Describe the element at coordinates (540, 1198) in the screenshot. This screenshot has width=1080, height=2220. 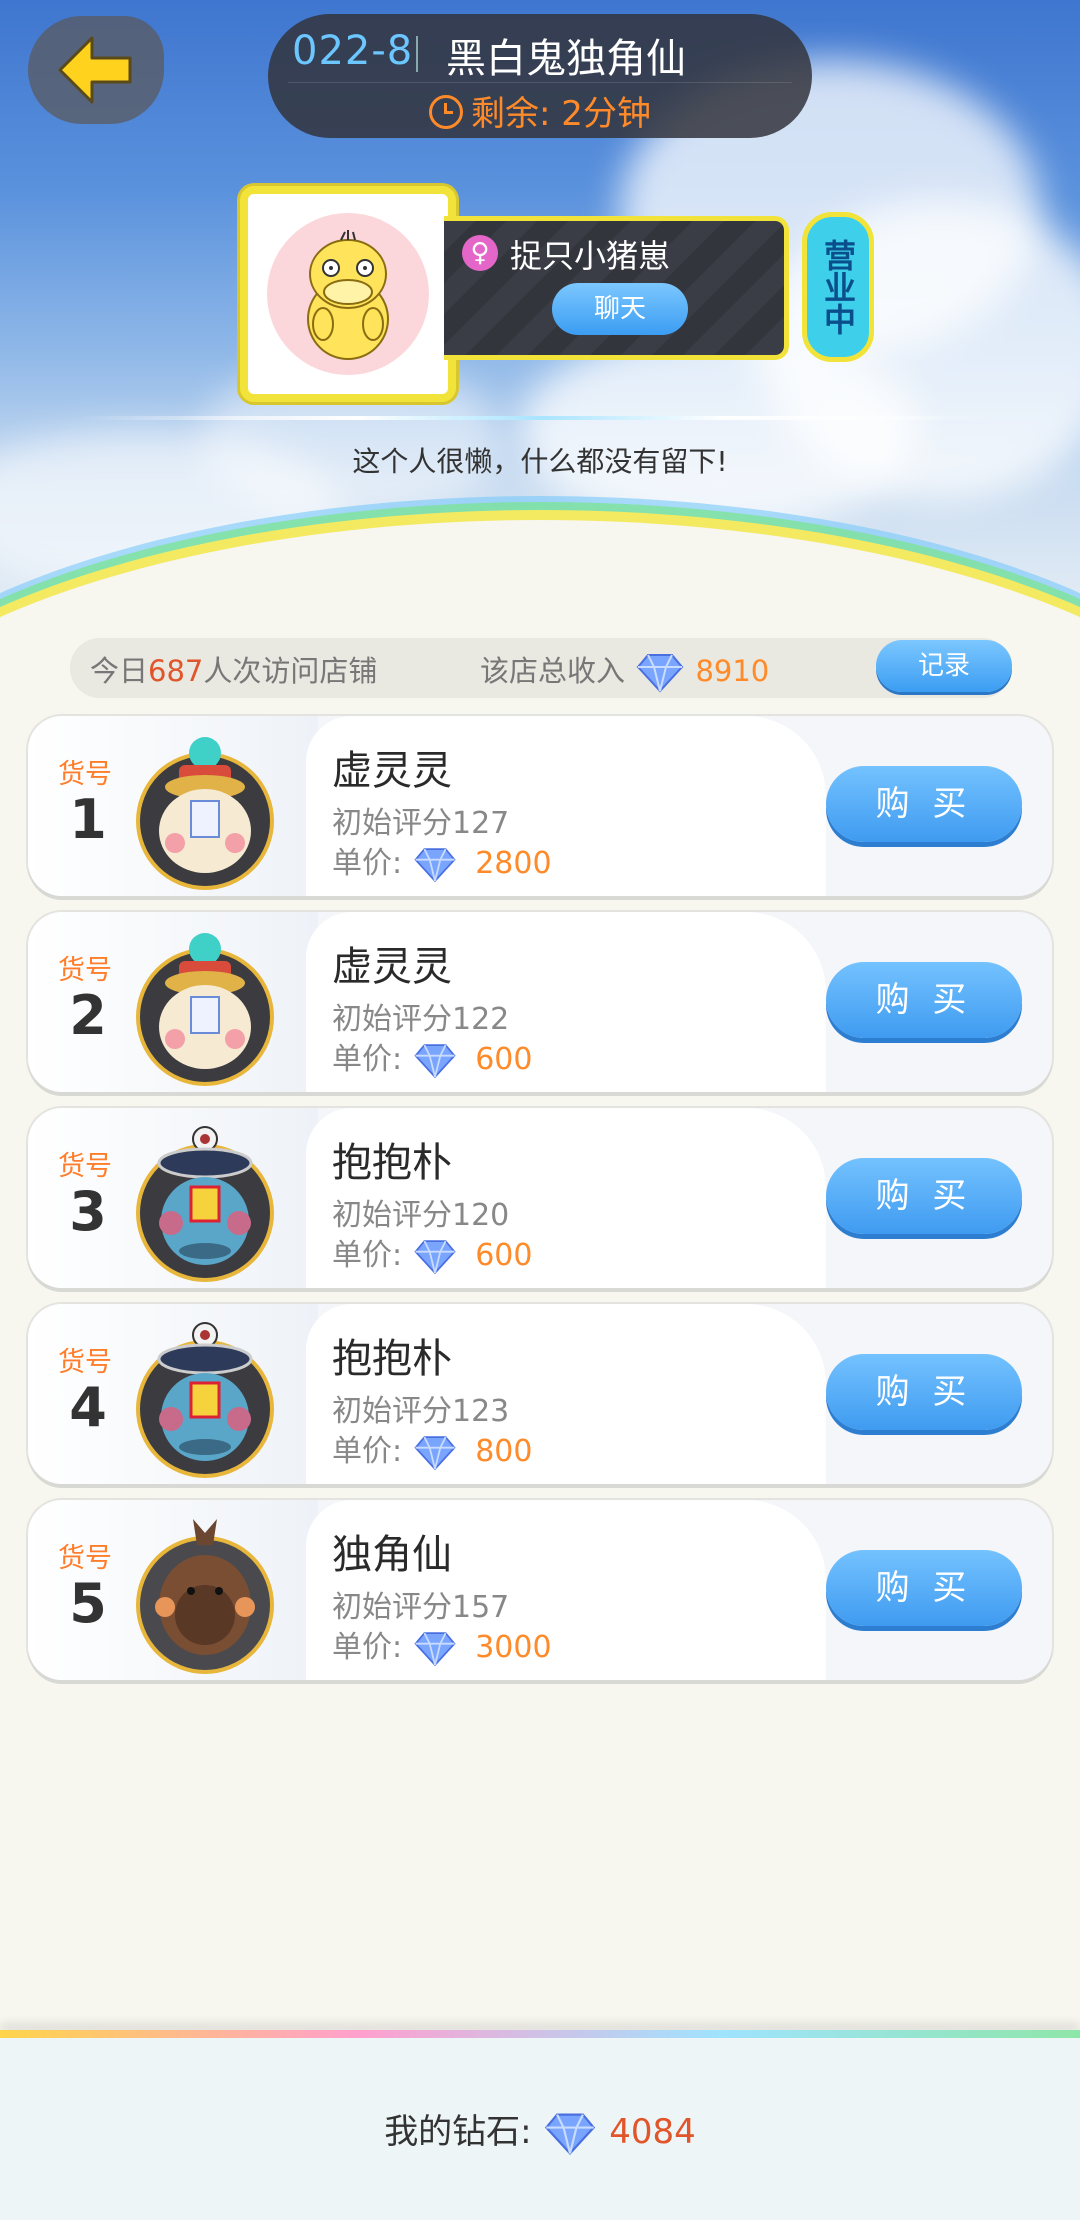
I see `goods-item: 货号 3 抱抱朴 初始评分120 单价: 600 购 买` at that location.